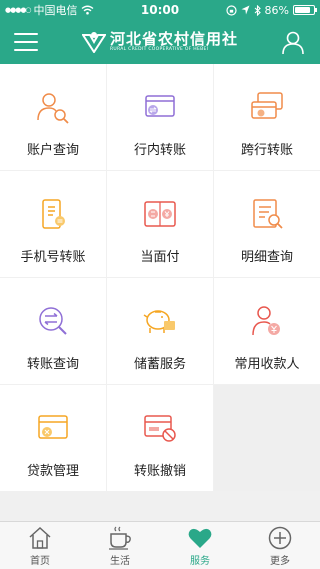  I want to click on menu-item-phone-transfer: 手机号转账, so click(53, 224).